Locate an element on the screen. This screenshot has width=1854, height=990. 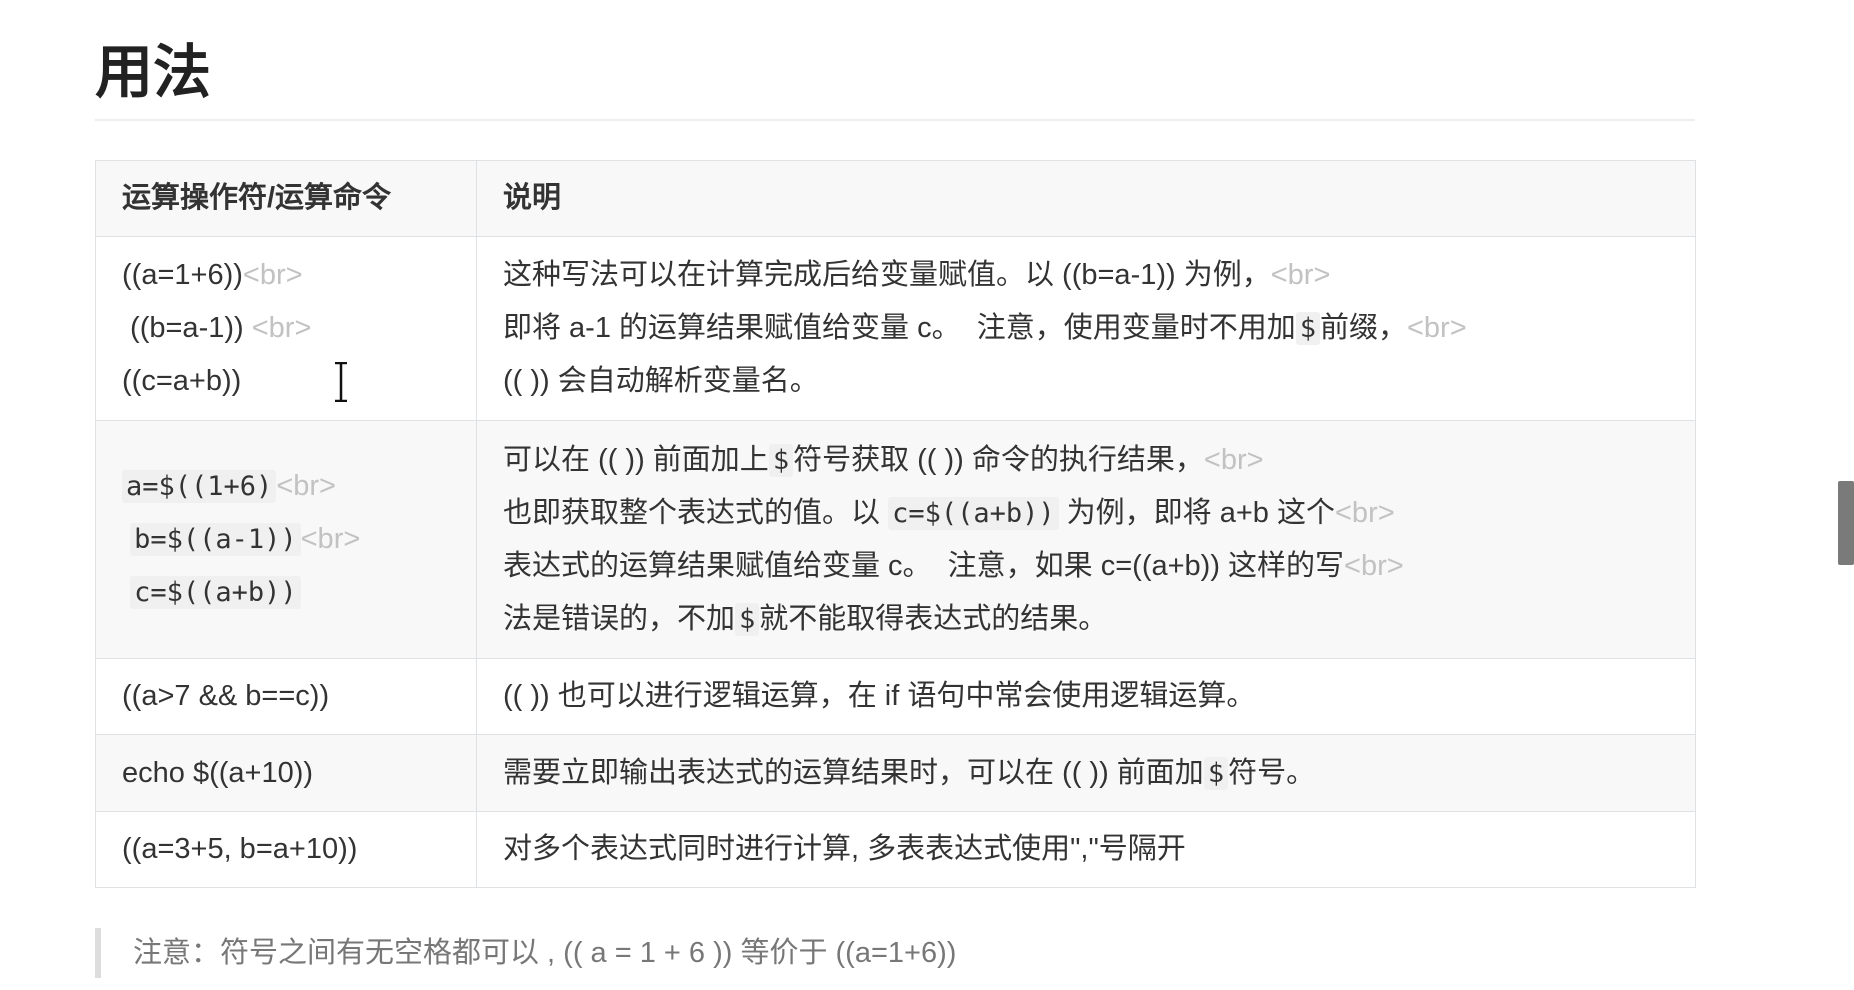
column-header-operator: 运算操作符/运算命令 is located at coordinates (286, 198).